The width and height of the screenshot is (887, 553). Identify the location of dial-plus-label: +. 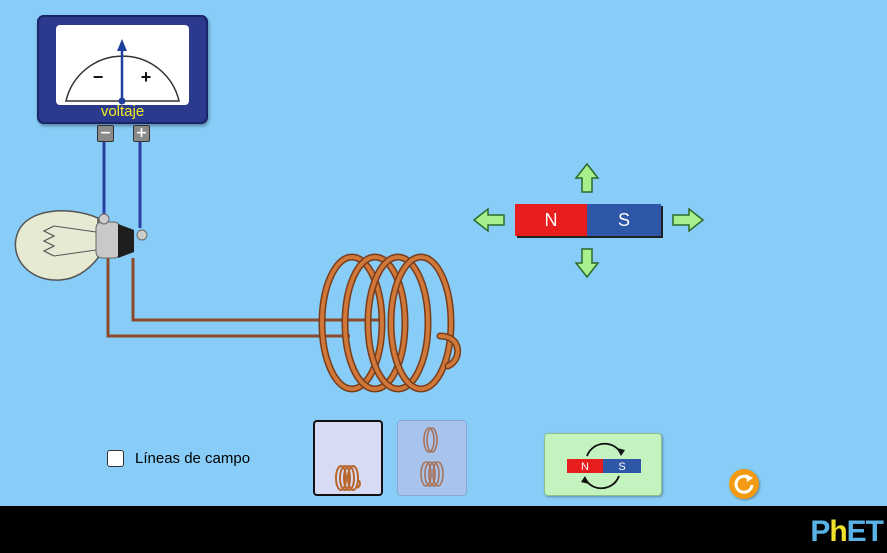
(146, 77).